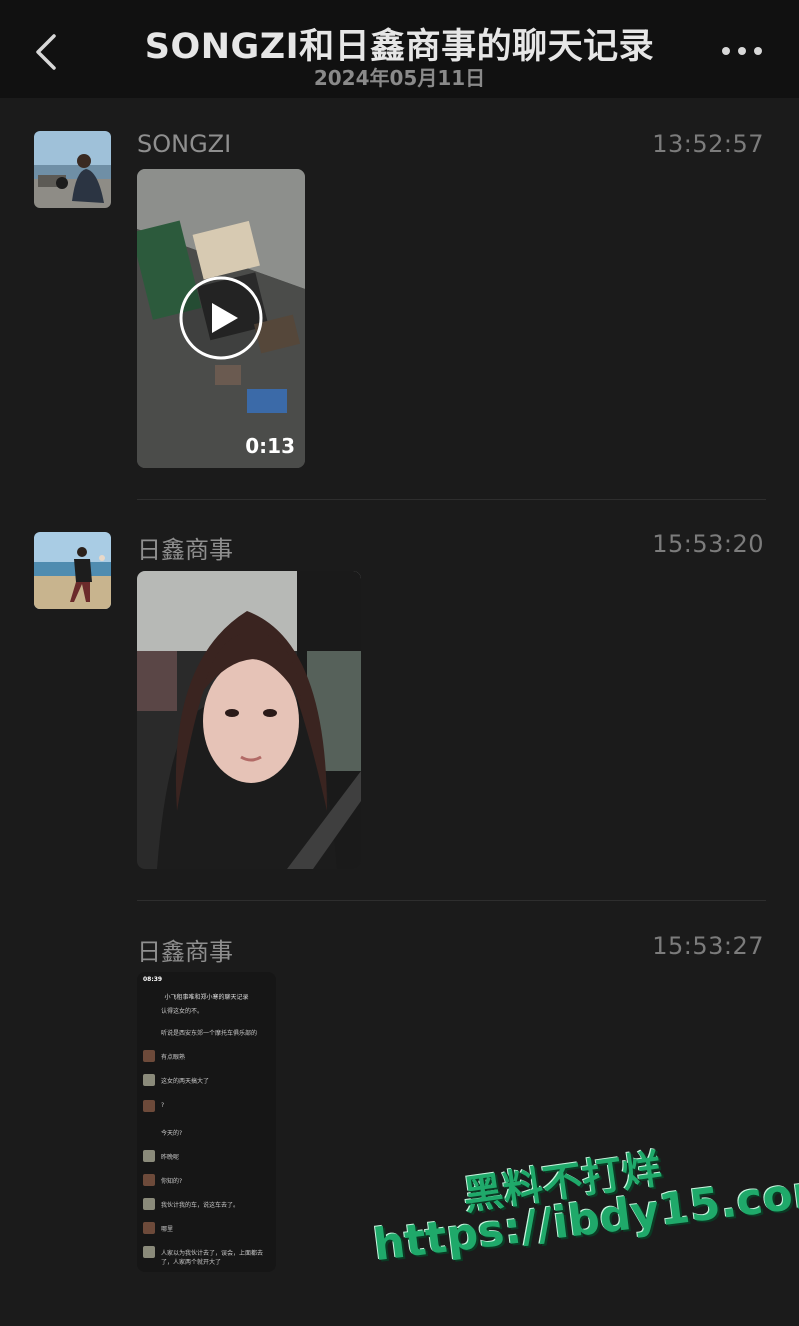 The width and height of the screenshot is (799, 1326). What do you see at coordinates (72, 570) in the screenshot?
I see `avatar-rixin` at bounding box center [72, 570].